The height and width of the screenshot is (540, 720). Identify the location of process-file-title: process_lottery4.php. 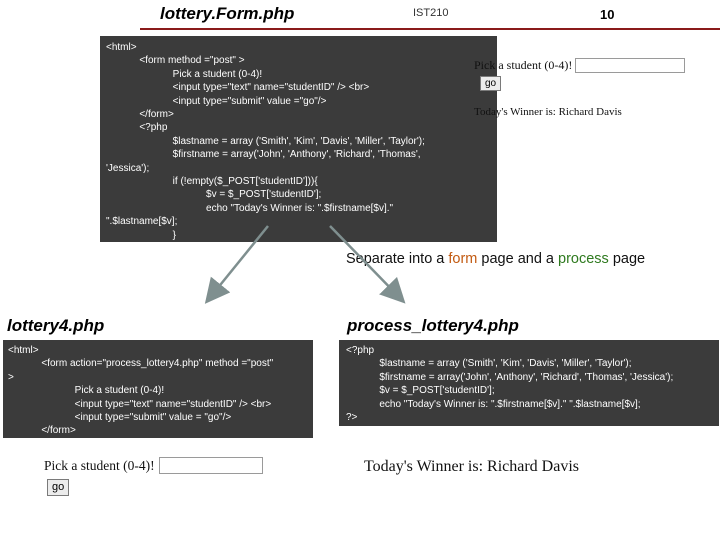
(433, 325).